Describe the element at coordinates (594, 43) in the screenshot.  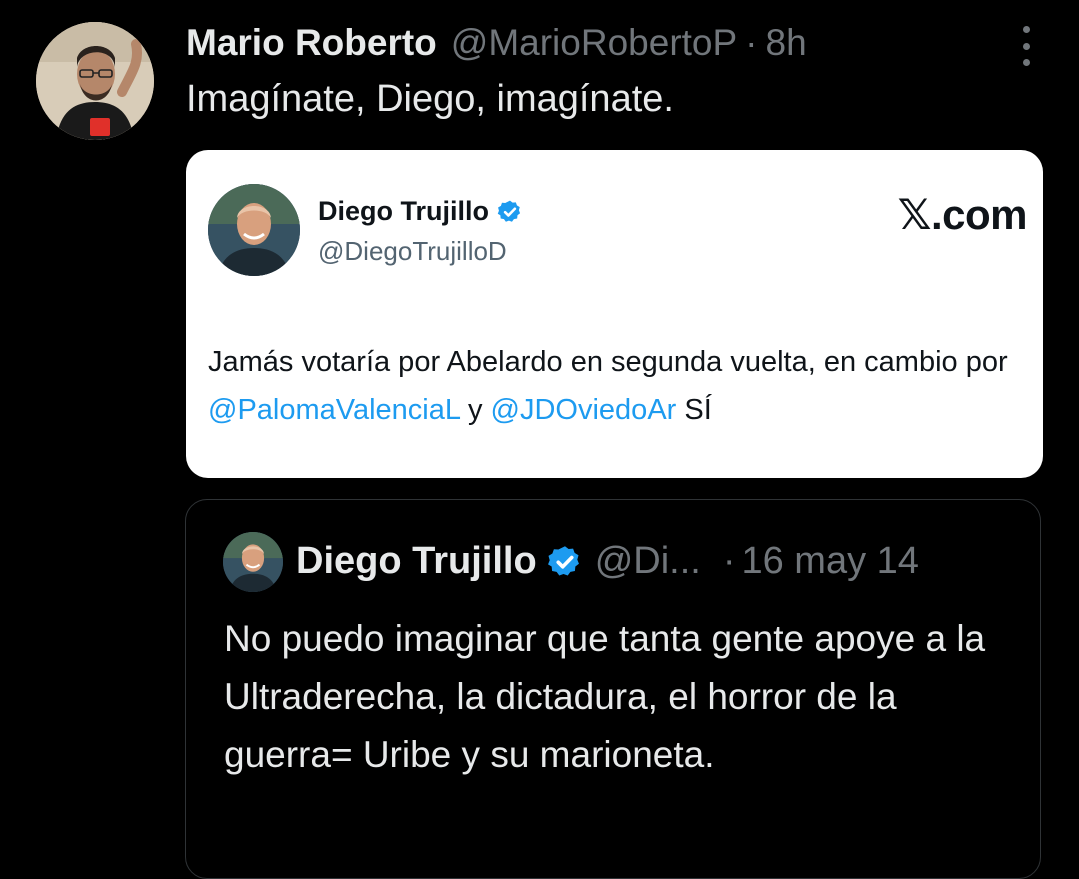
I see `author-handle: @MarioRobertoP` at that location.